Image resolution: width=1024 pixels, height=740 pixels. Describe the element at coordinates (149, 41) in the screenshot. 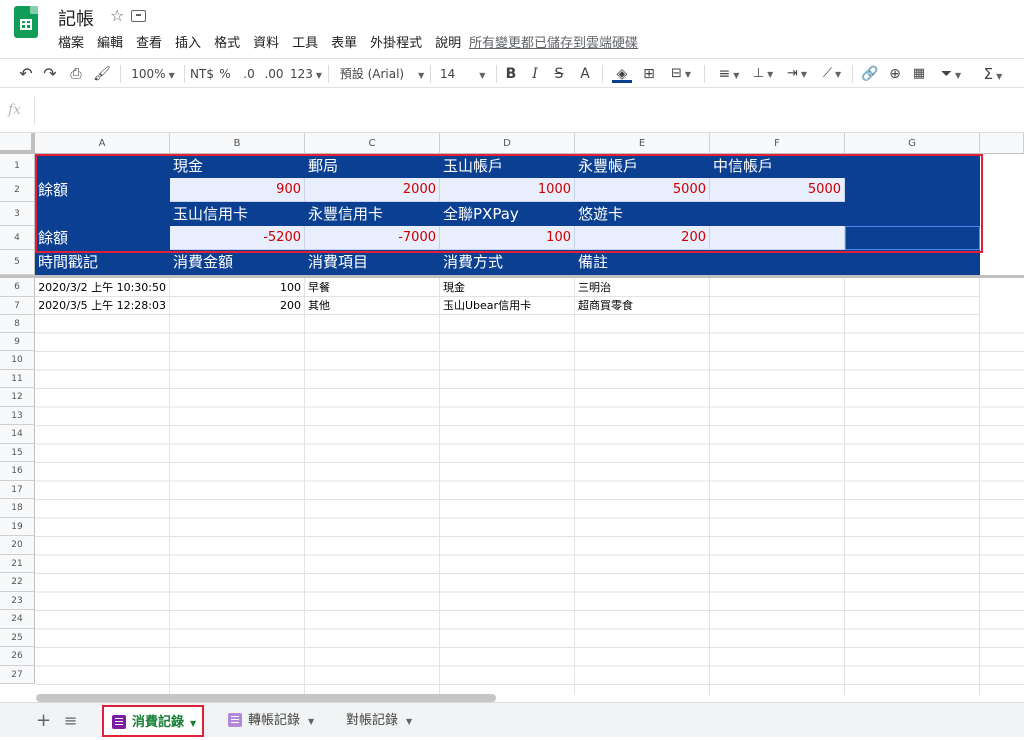

I see `menu-view: 查看` at that location.